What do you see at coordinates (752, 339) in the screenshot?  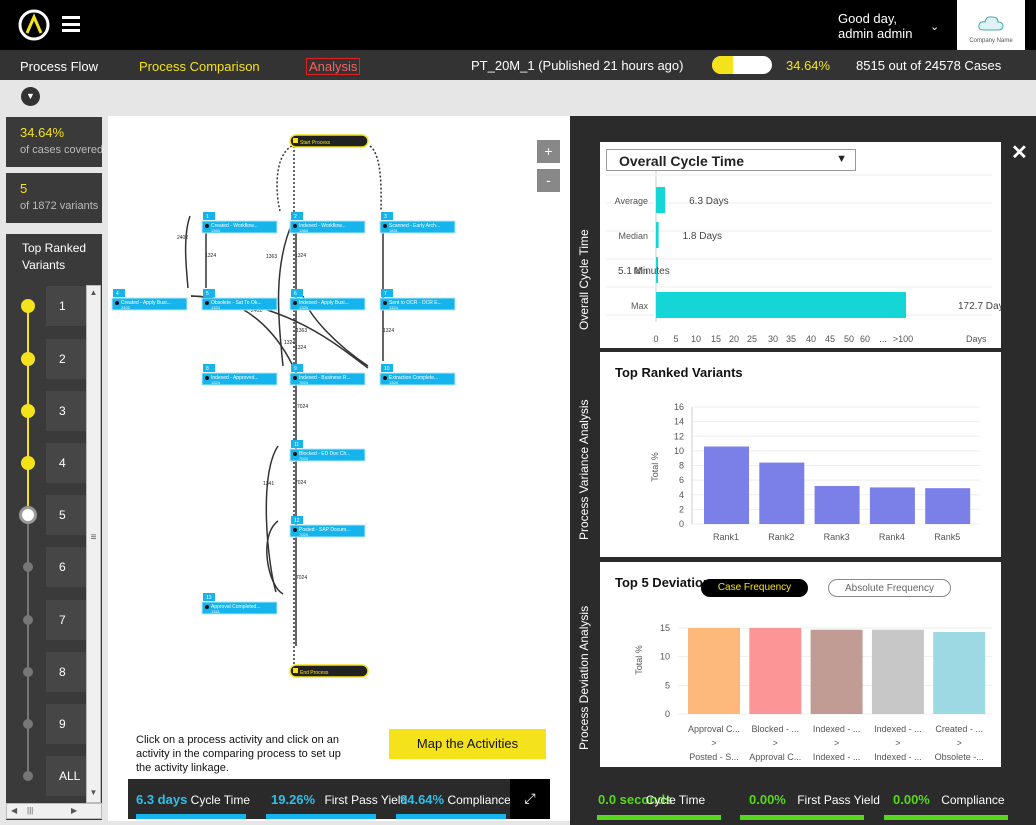 I see `x-tick-label: 25` at bounding box center [752, 339].